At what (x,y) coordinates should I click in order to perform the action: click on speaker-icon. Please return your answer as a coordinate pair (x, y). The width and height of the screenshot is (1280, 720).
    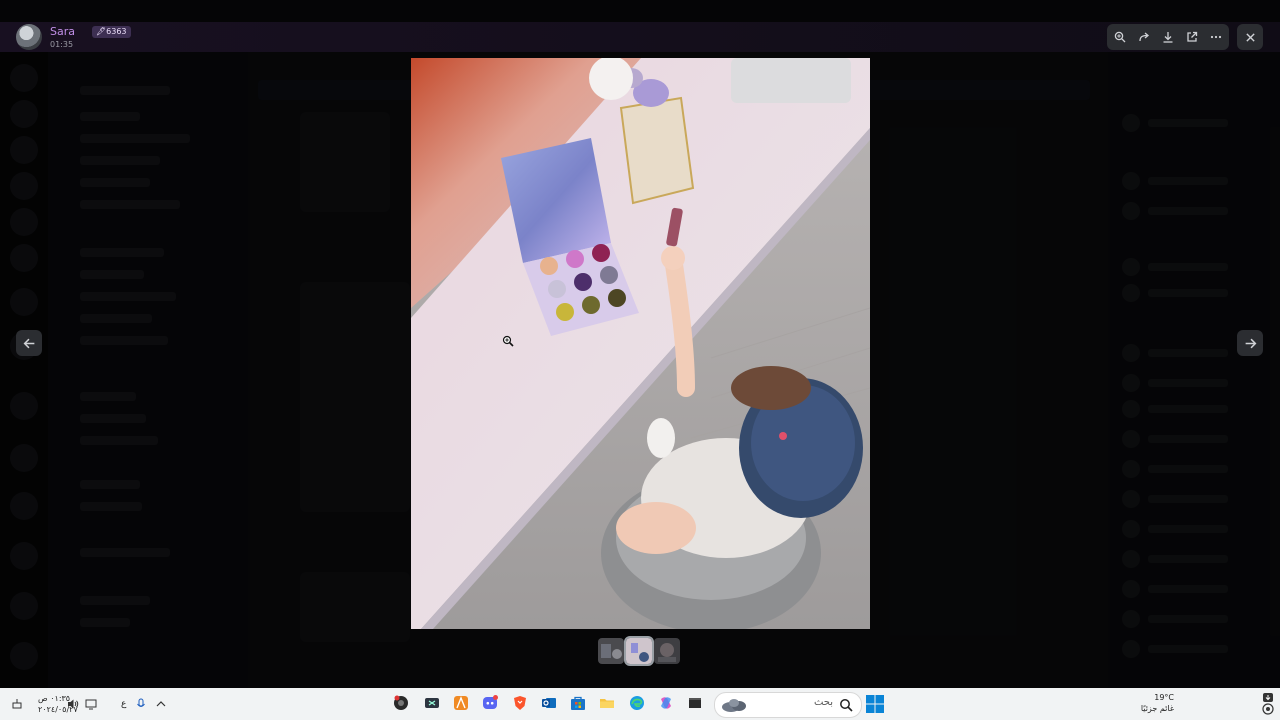
    Looking at the image, I should click on (73, 704).